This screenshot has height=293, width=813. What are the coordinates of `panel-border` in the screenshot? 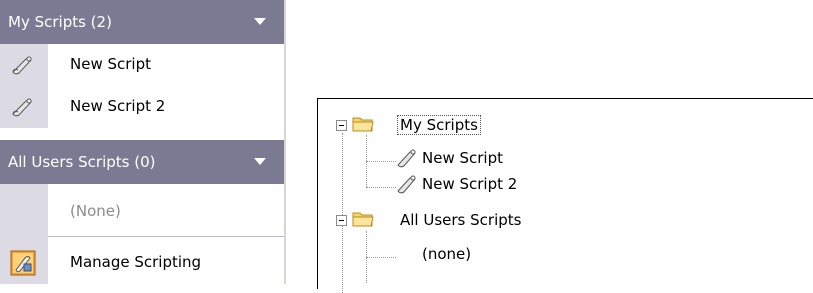 It's located at (285, 142).